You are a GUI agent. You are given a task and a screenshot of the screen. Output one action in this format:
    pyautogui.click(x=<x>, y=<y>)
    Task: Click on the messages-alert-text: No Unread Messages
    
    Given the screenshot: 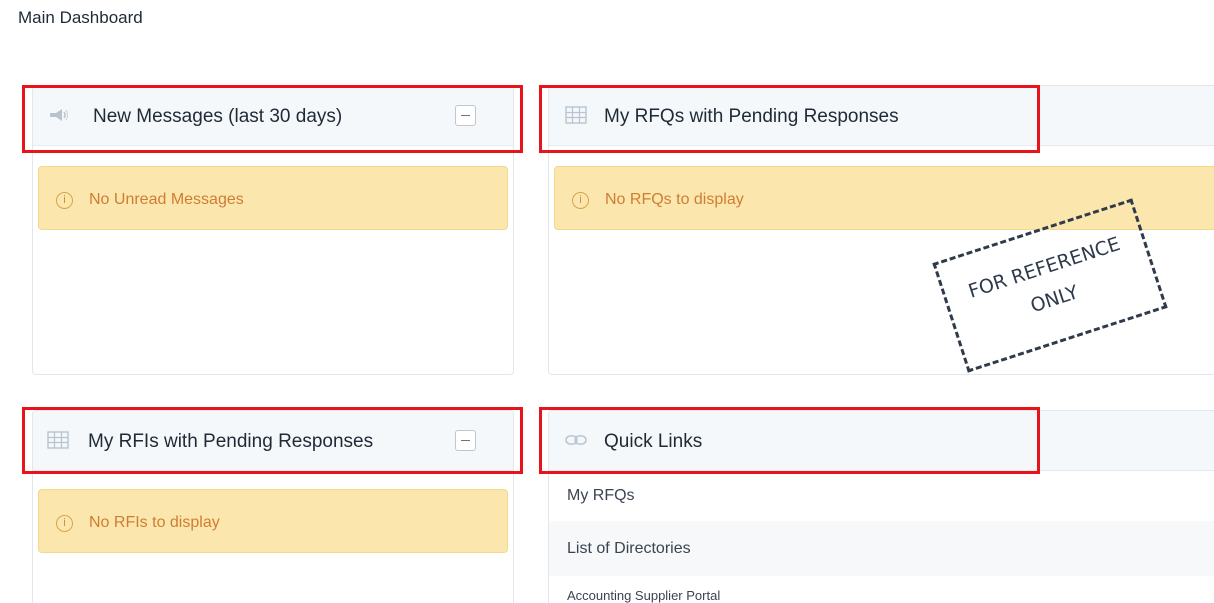 What is the action you would take?
    pyautogui.click(x=166, y=199)
    